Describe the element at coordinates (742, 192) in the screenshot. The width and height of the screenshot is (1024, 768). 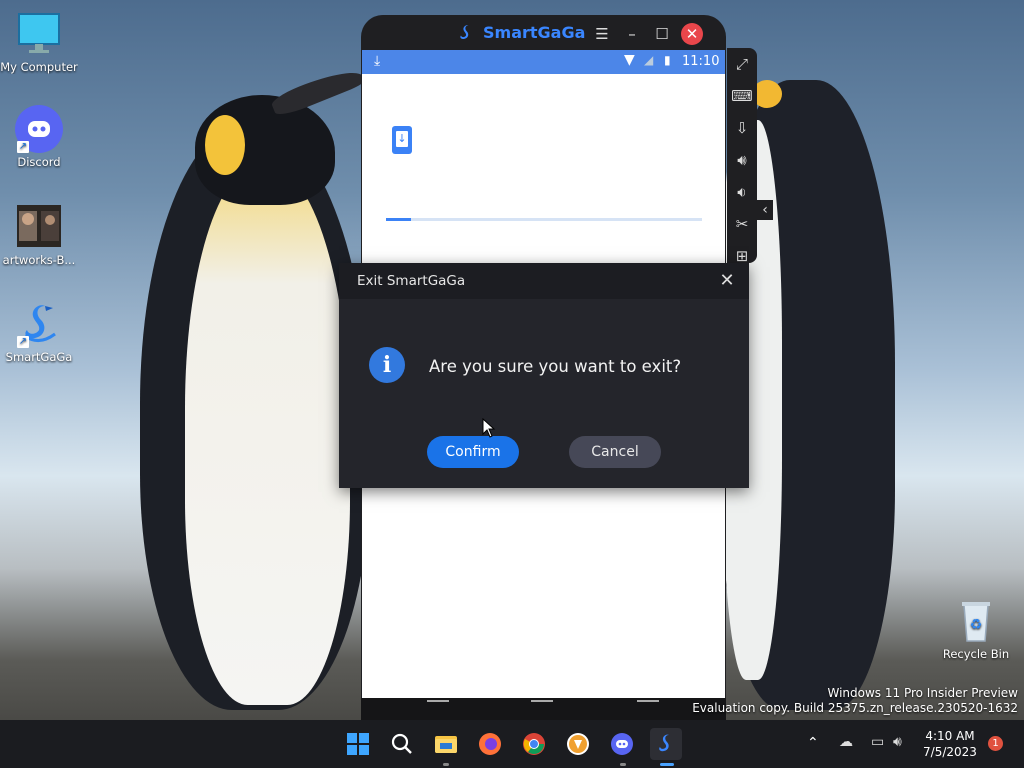
I see `volume-down-icon: 🔉︎` at that location.